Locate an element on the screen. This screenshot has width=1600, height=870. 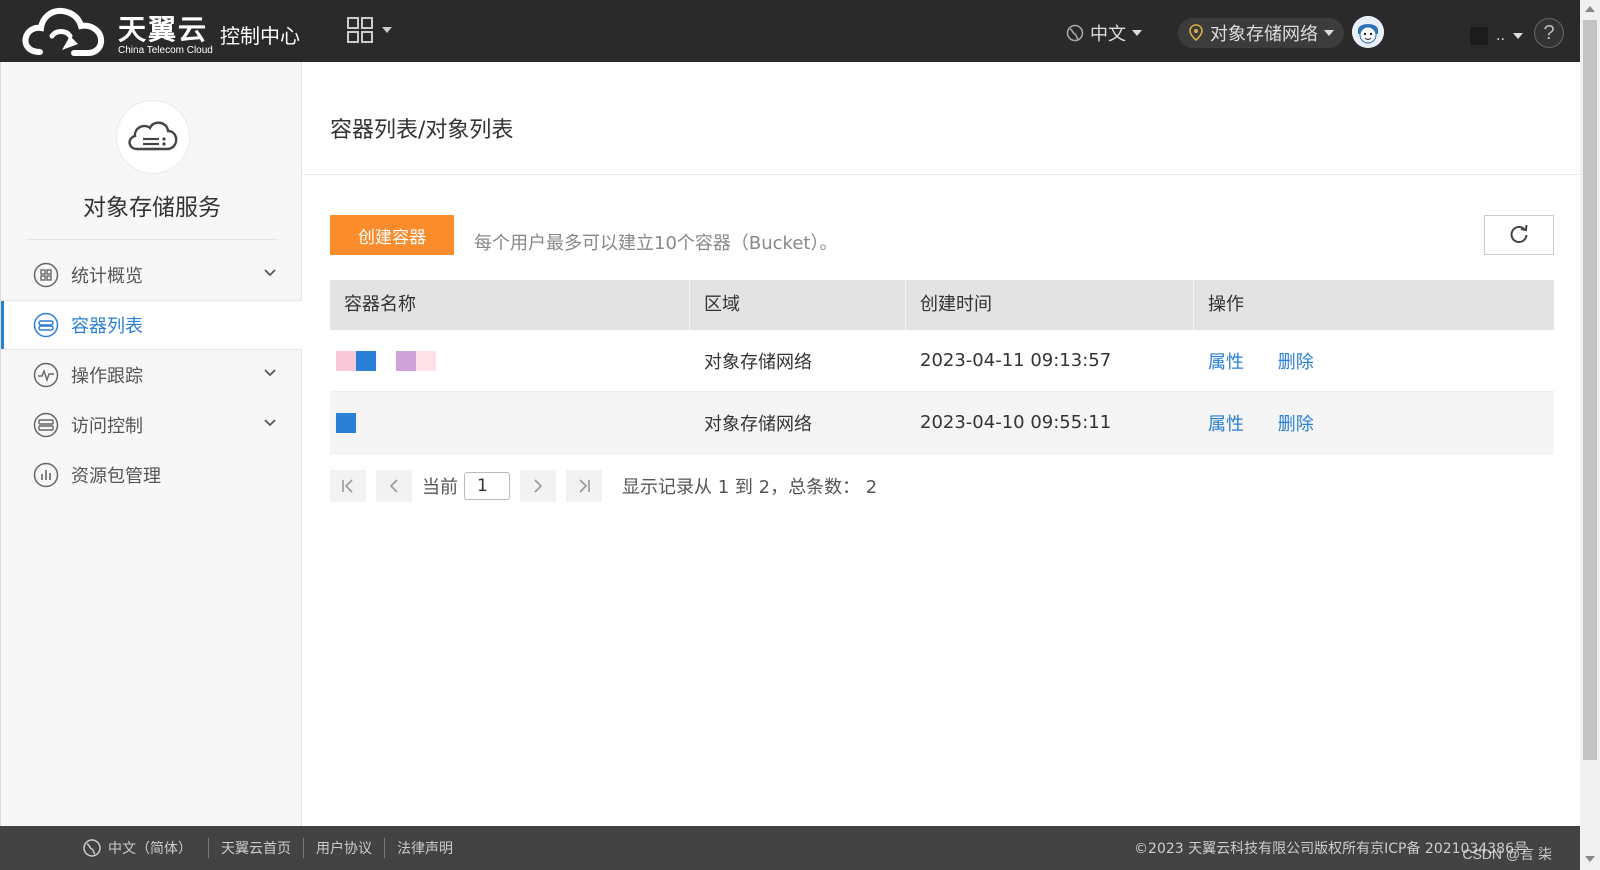
scroll-up-arrow-icon is located at coordinates (1590, 9).